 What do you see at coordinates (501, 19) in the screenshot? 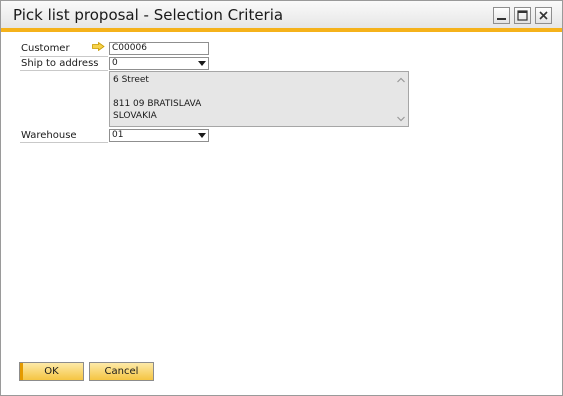
I see `minimize-icon` at bounding box center [501, 19].